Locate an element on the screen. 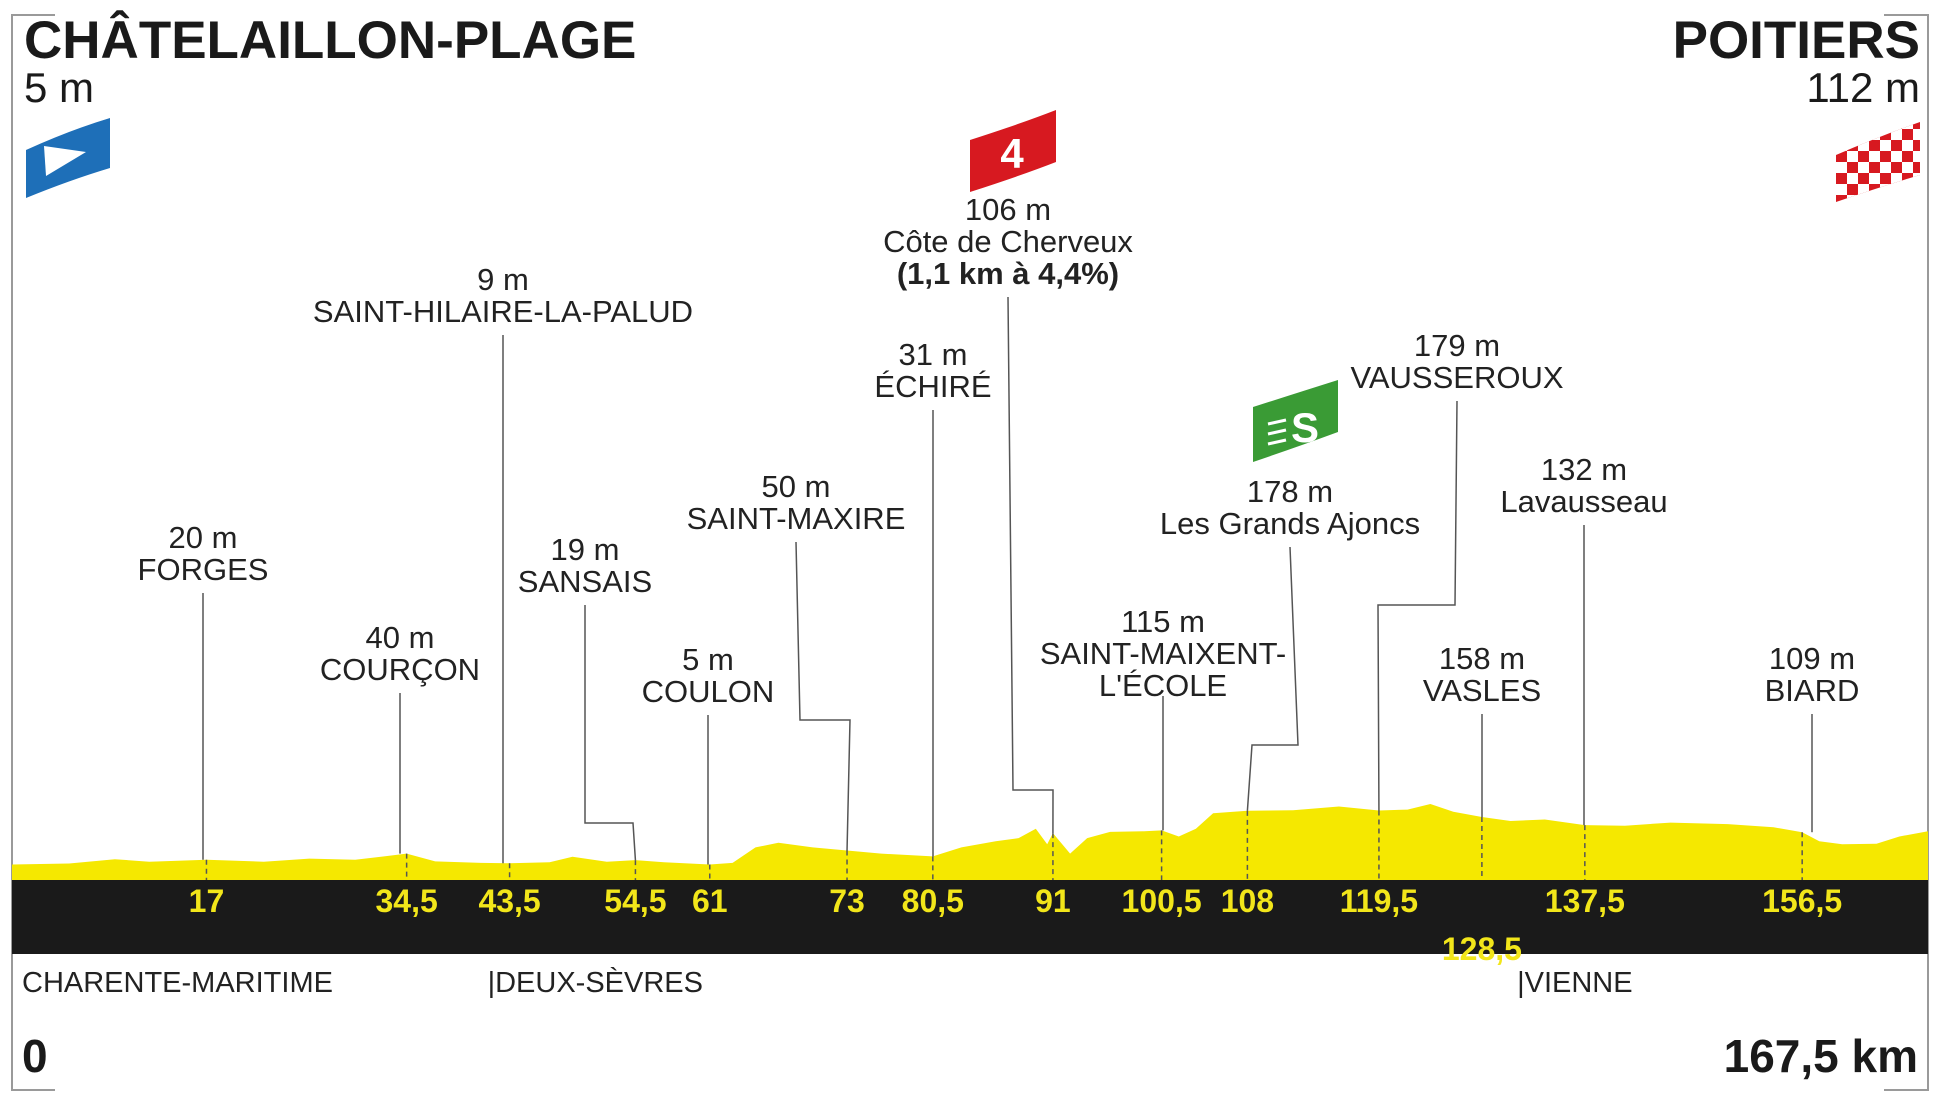 This screenshot has height=1096, width=1939. km-label: 34,5 is located at coordinates (406, 901).